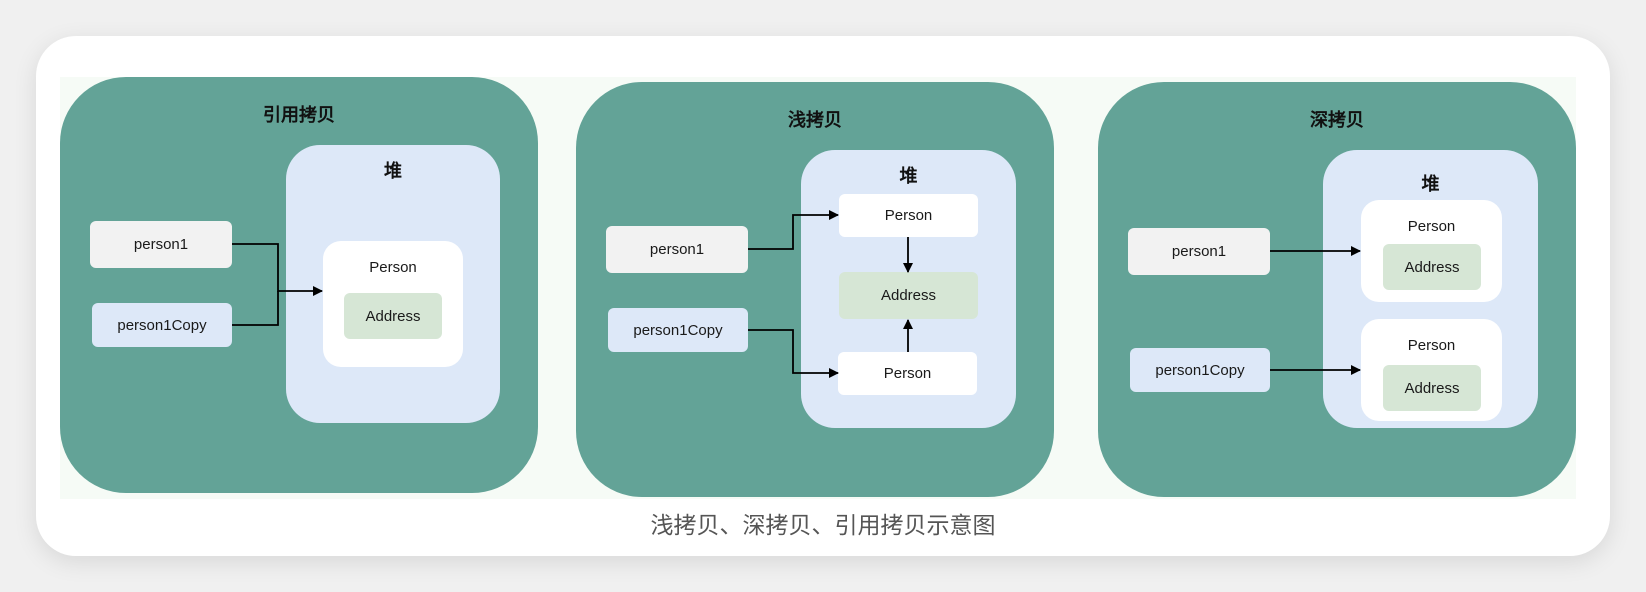  Describe the element at coordinates (793, 353) in the screenshot. I see `arrow-person1copy-to-person-bottom` at that location.